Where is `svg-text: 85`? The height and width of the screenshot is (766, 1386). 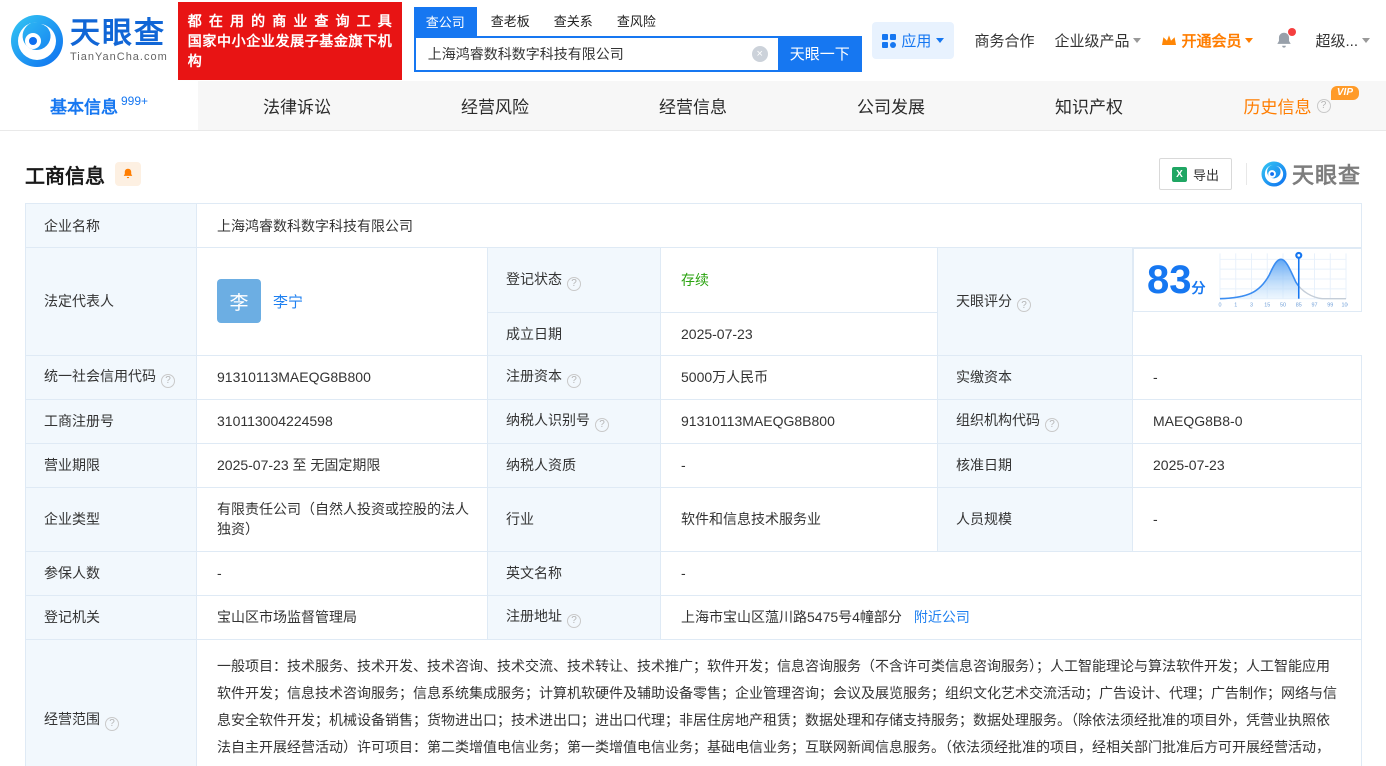
svg-text: 85 is located at coordinates (1298, 306).